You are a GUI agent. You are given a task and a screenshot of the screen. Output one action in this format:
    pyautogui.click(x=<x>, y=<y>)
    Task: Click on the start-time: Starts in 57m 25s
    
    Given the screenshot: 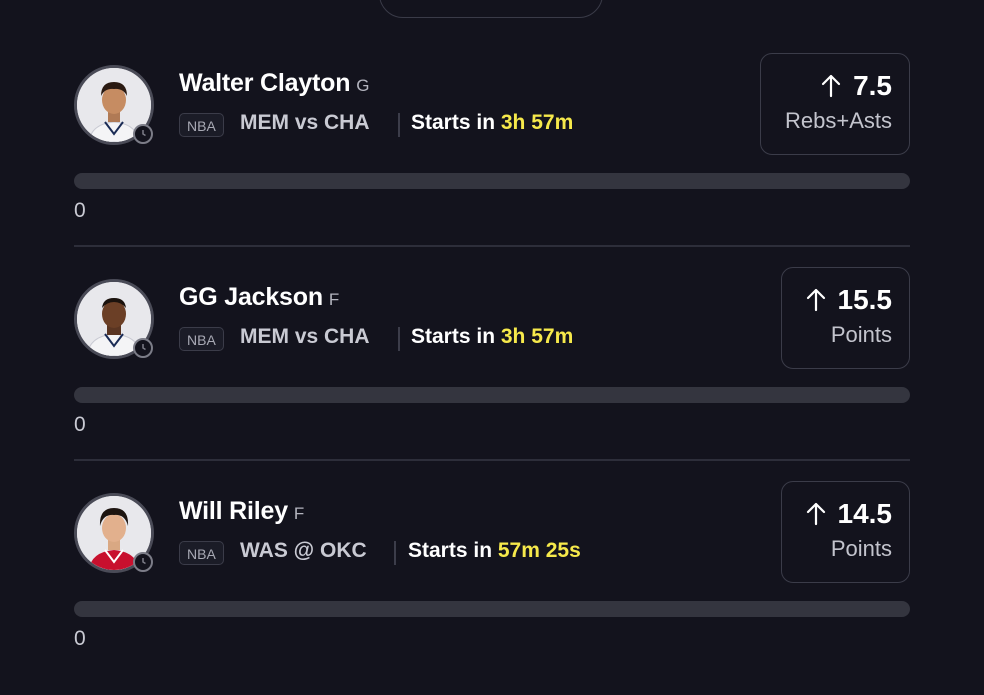 What is the action you would take?
    pyautogui.click(x=494, y=551)
    